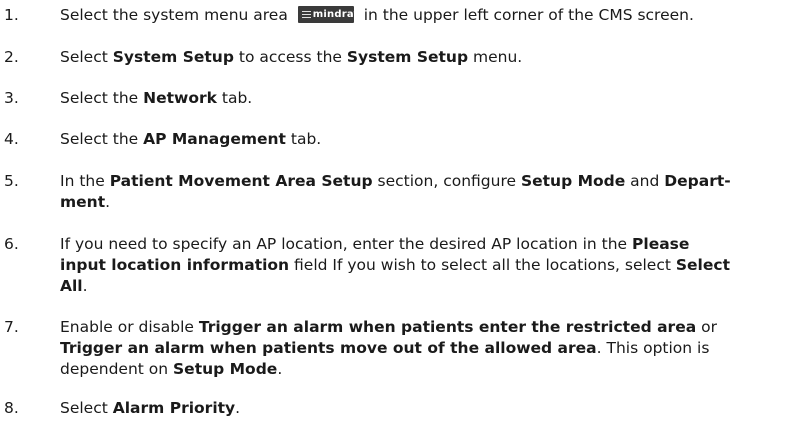  I want to click on bold-term: AP Management, so click(214, 139).